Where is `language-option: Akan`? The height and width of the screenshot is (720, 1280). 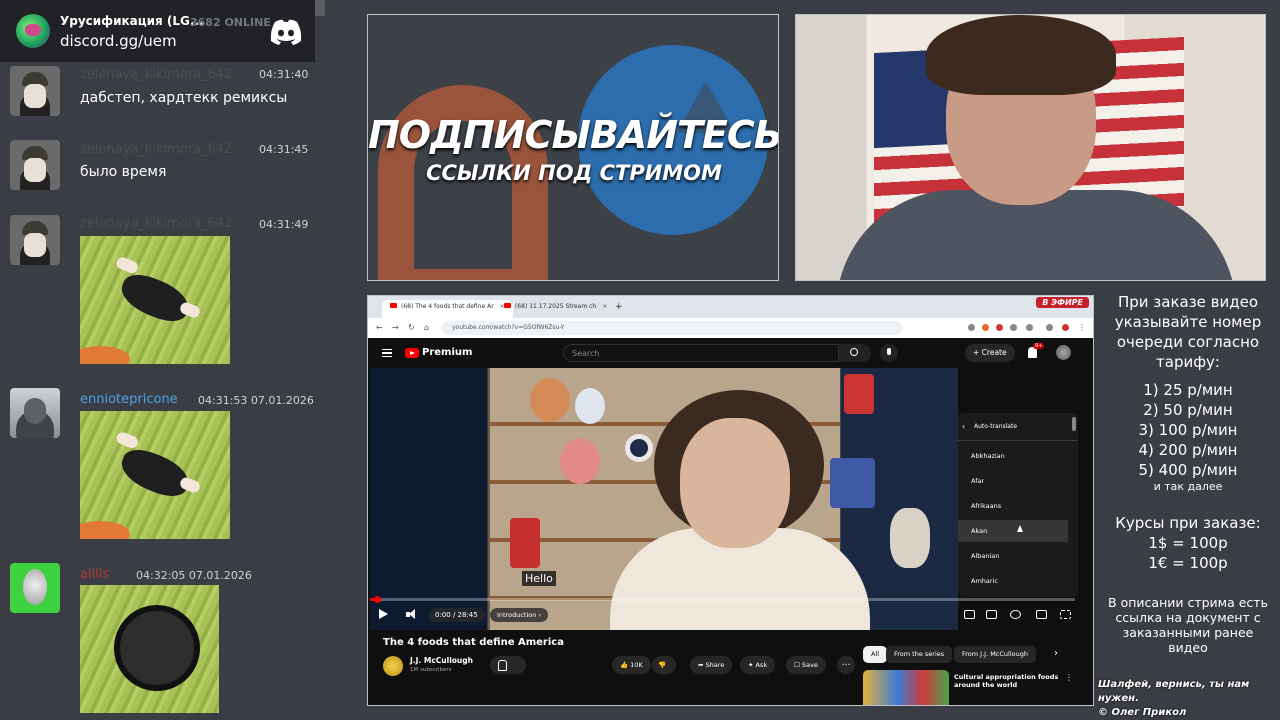
language-option: Akan is located at coordinates (1013, 531).